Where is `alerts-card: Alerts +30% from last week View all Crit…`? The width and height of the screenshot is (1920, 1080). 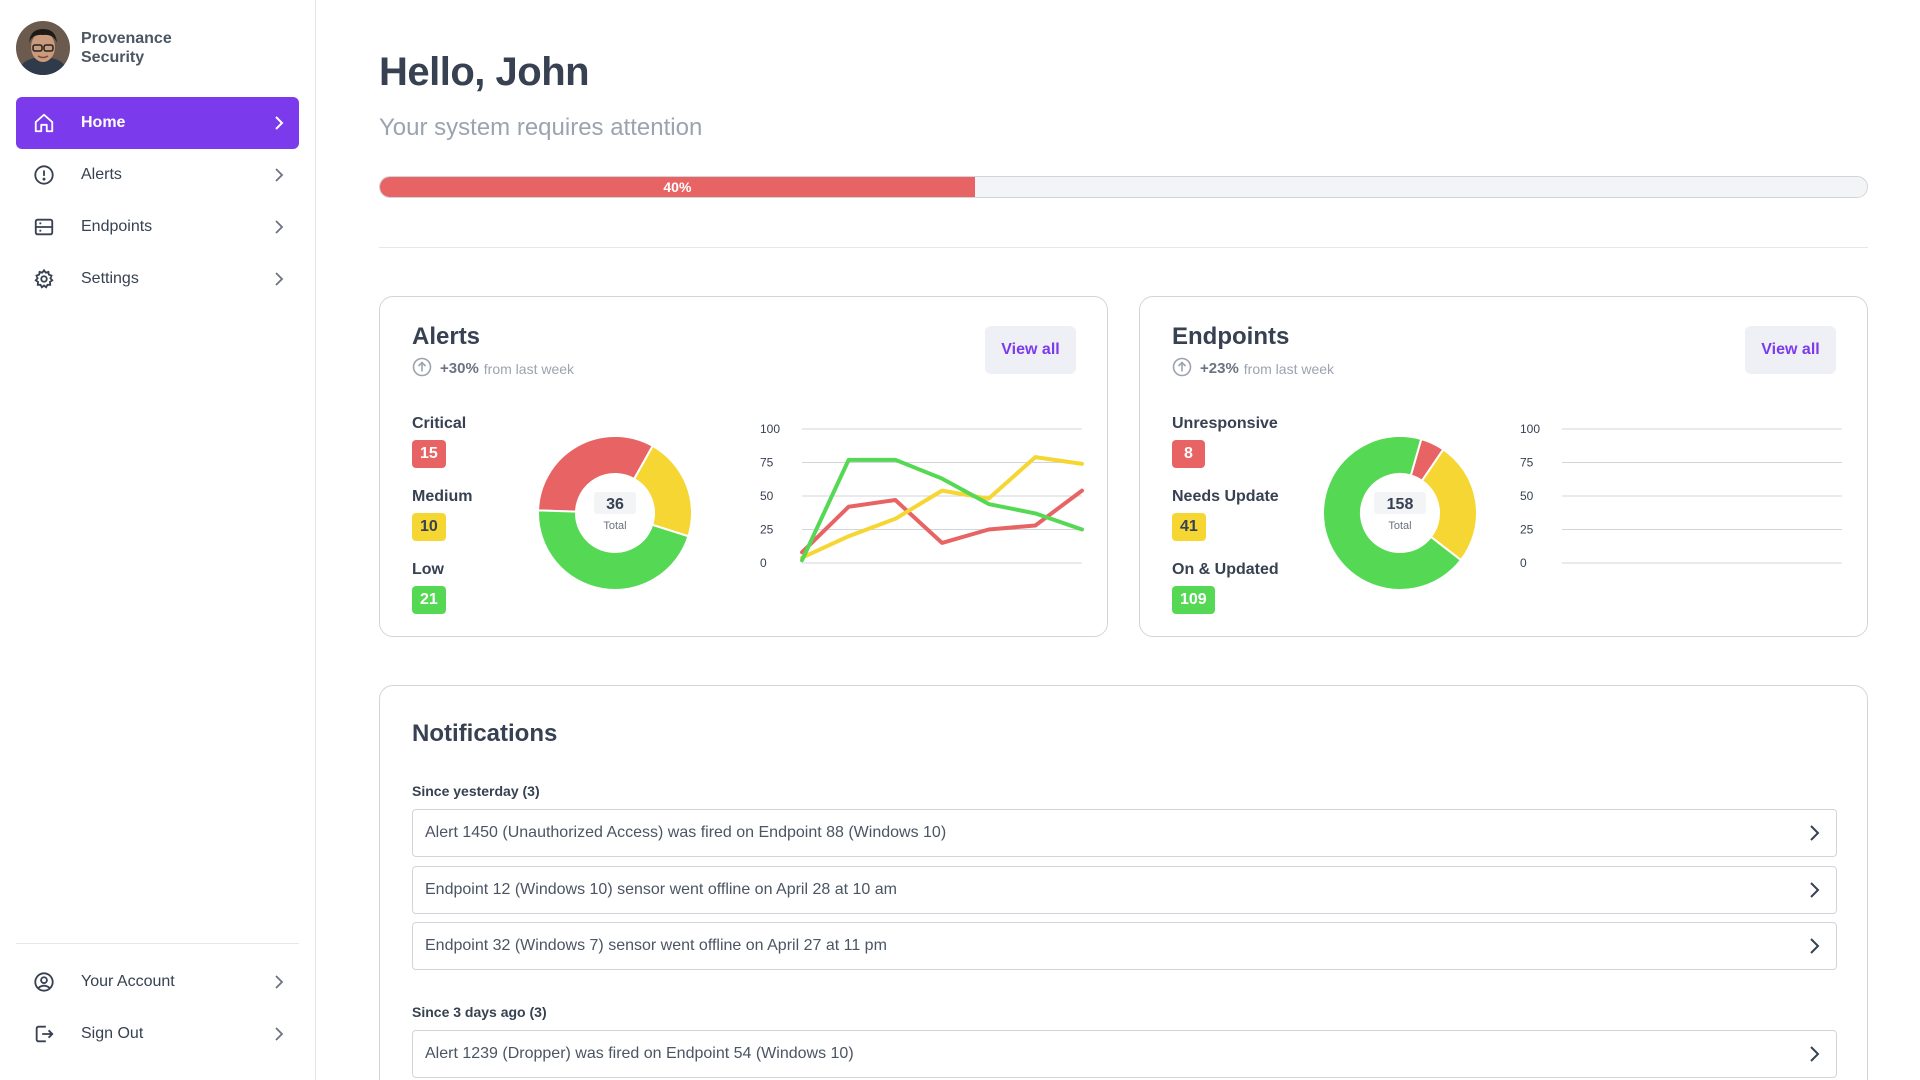
alerts-card: Alerts +30% from last week View all Crit… is located at coordinates (743, 466).